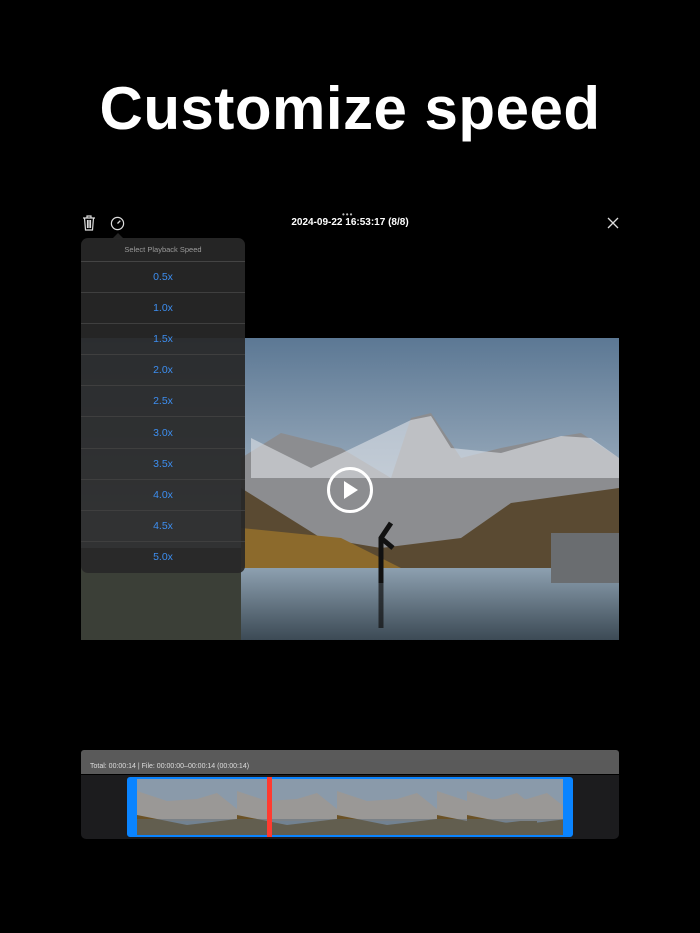 Image resolution: width=700 pixels, height=933 pixels. Describe the element at coordinates (163, 402) in the screenshot. I see `speed-option-2.5x: 2.5x` at that location.